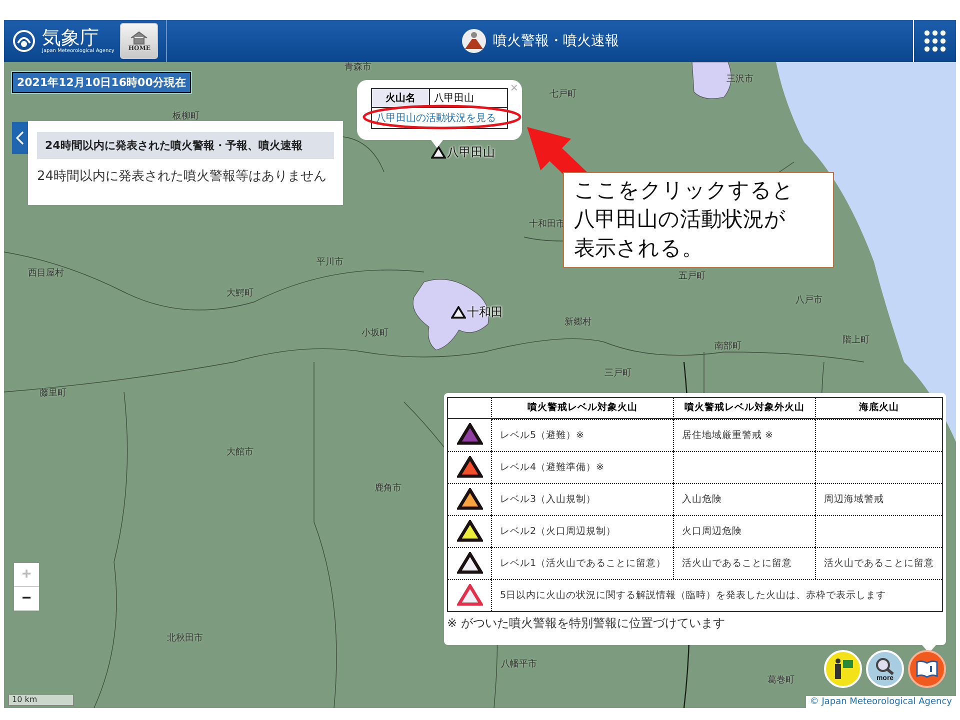  I want to click on place-label: 南部町, so click(728, 346).